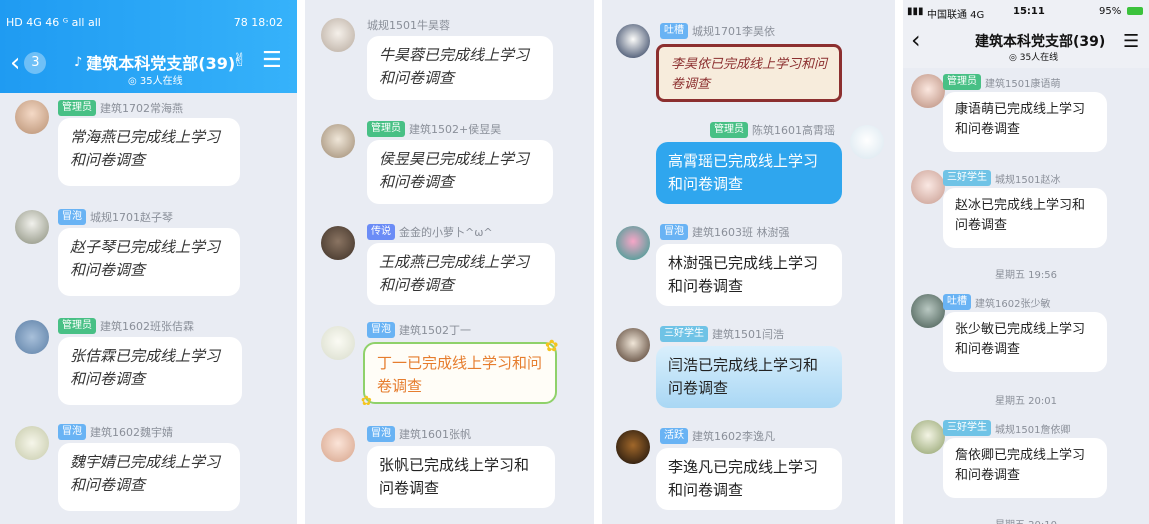  I want to click on message-bubble: 康语萌已完成线上学习和问卷调查, so click(1025, 122).